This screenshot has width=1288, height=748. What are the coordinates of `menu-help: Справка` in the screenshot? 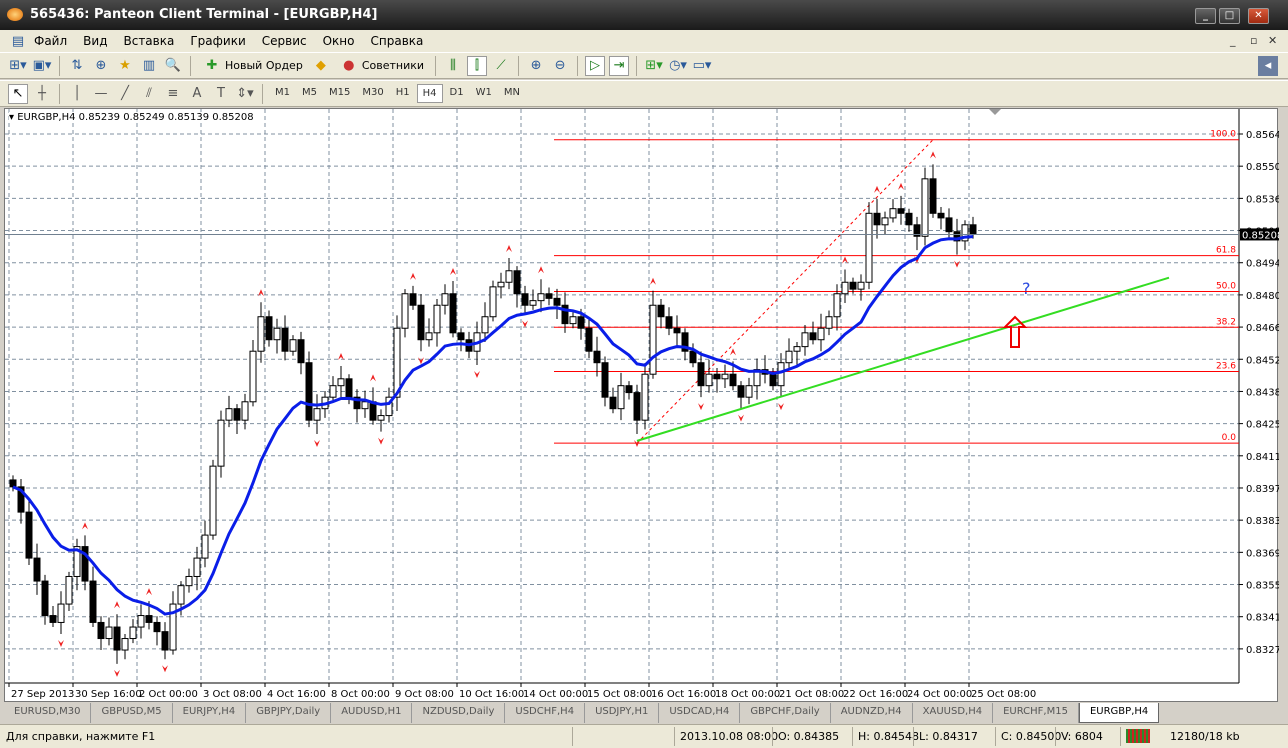 It's located at (397, 41).